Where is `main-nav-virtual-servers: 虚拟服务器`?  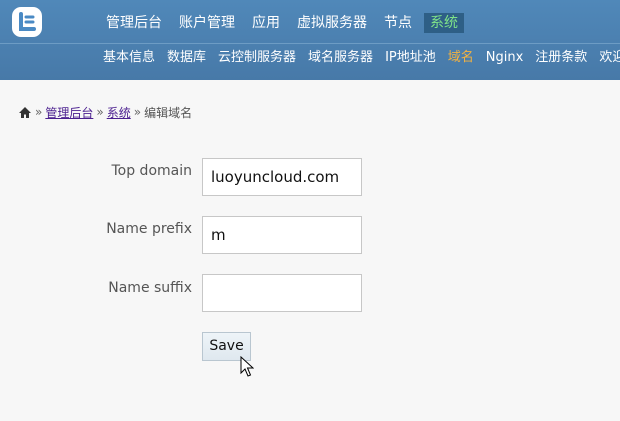
main-nav-virtual-servers: 虚拟服务器 is located at coordinates (332, 23).